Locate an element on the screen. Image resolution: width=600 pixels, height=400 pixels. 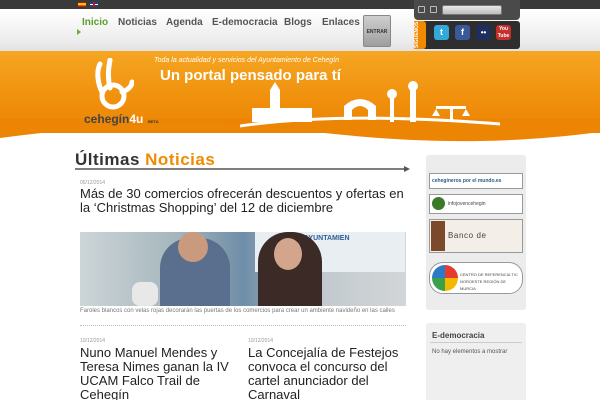
home-icon is located at coordinates (421, 9).